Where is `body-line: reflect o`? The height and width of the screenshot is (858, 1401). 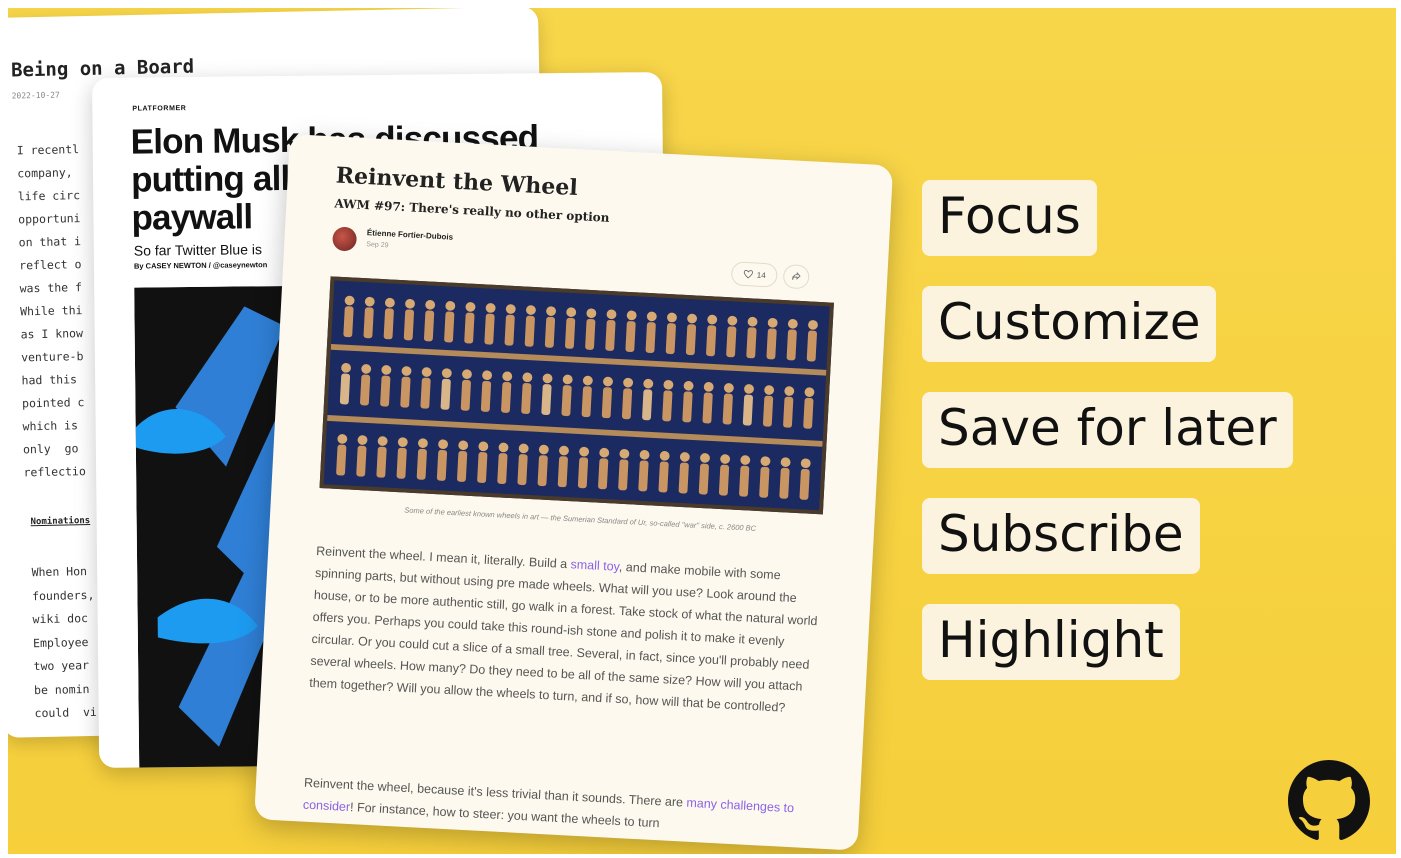
body-line: reflect o is located at coordinates (50, 265).